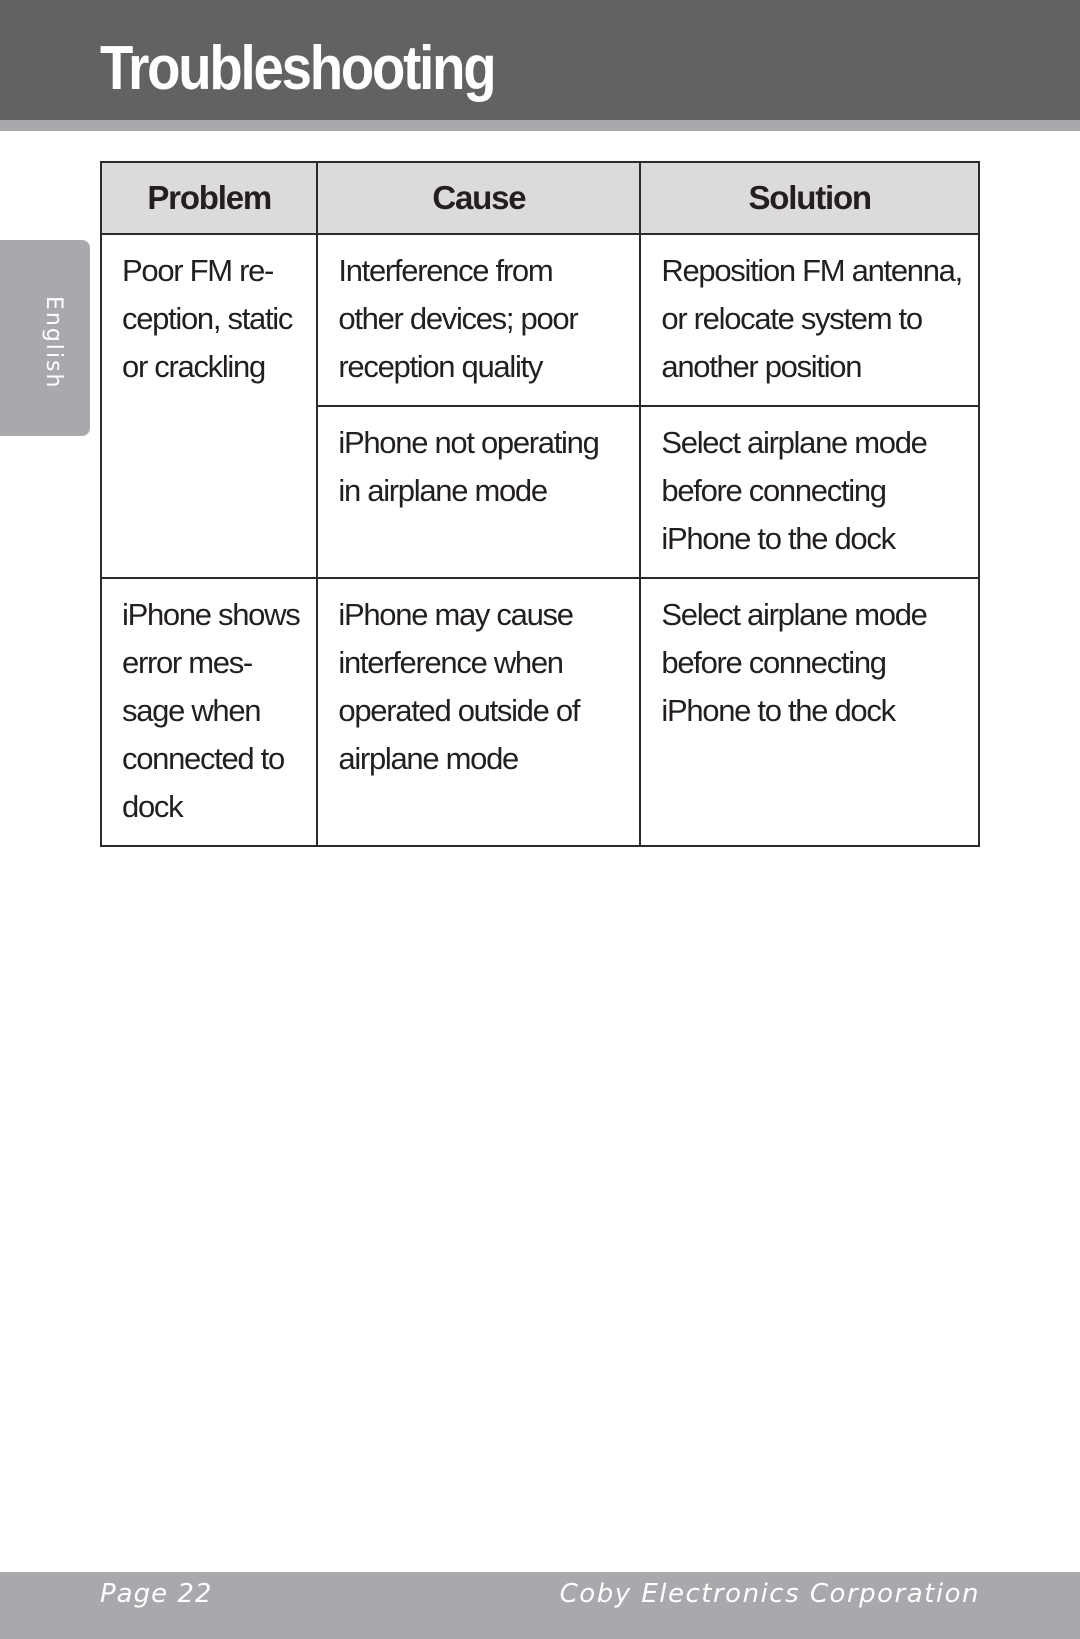 This screenshot has width=1080, height=1639. What do you see at coordinates (153, 806) in the screenshot?
I see `cell-text-line: dock` at bounding box center [153, 806].